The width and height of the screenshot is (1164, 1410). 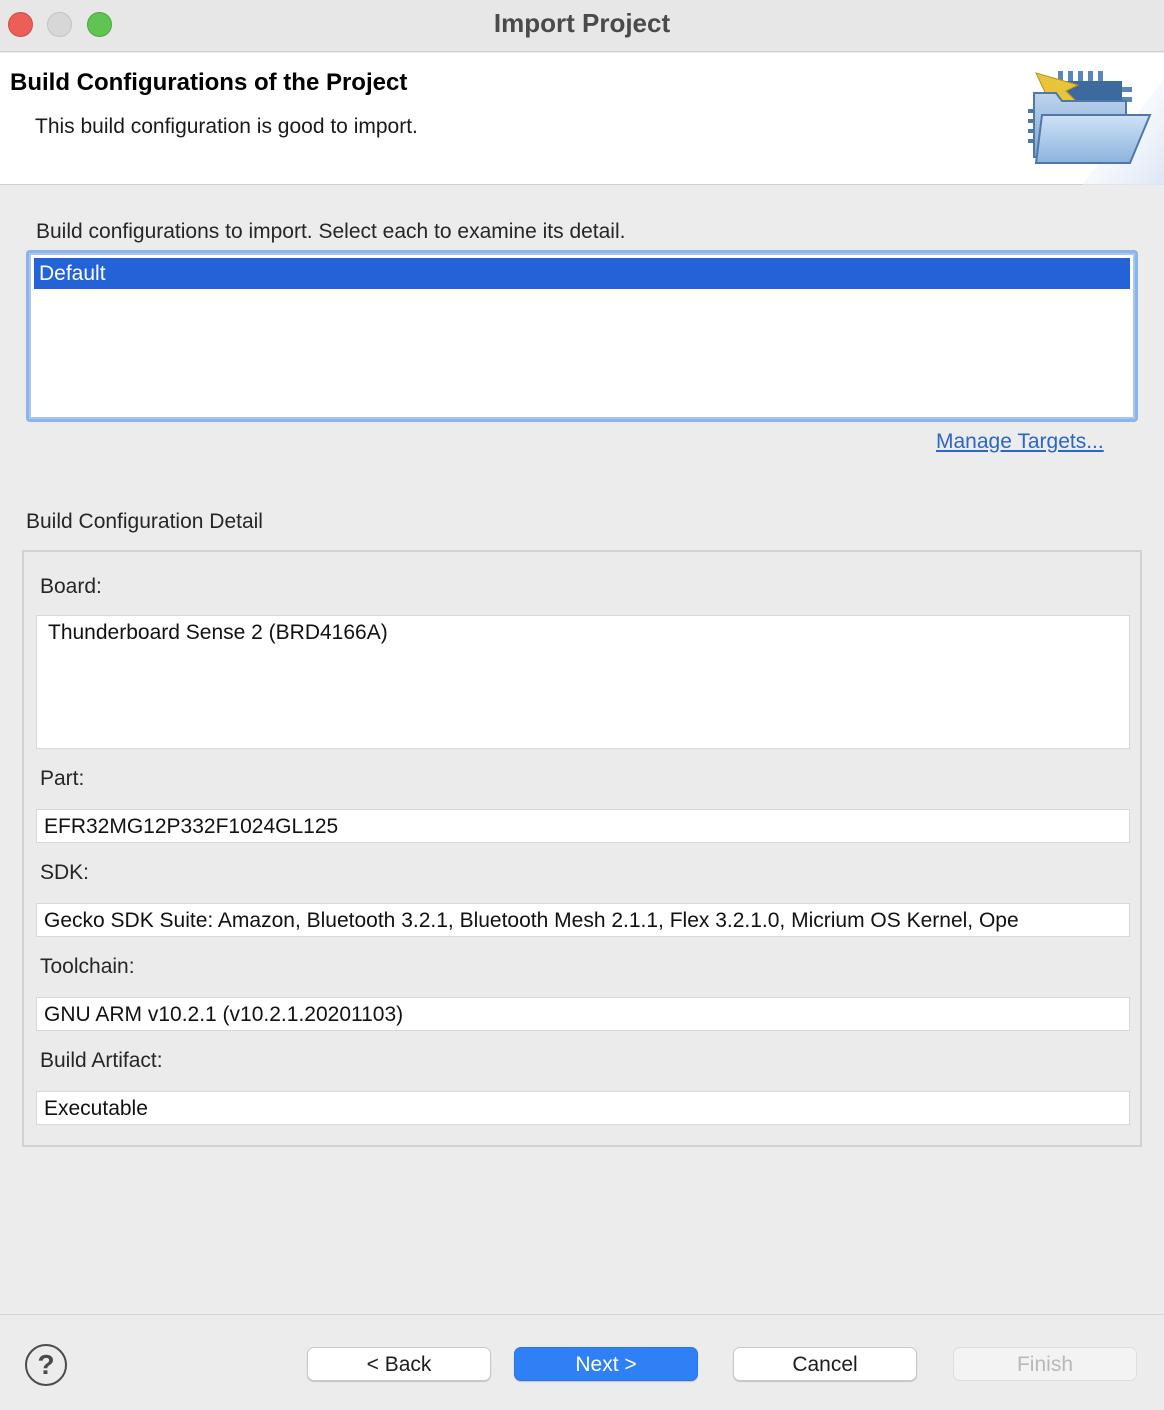 What do you see at coordinates (582, 1314) in the screenshot?
I see `footer-divider` at bounding box center [582, 1314].